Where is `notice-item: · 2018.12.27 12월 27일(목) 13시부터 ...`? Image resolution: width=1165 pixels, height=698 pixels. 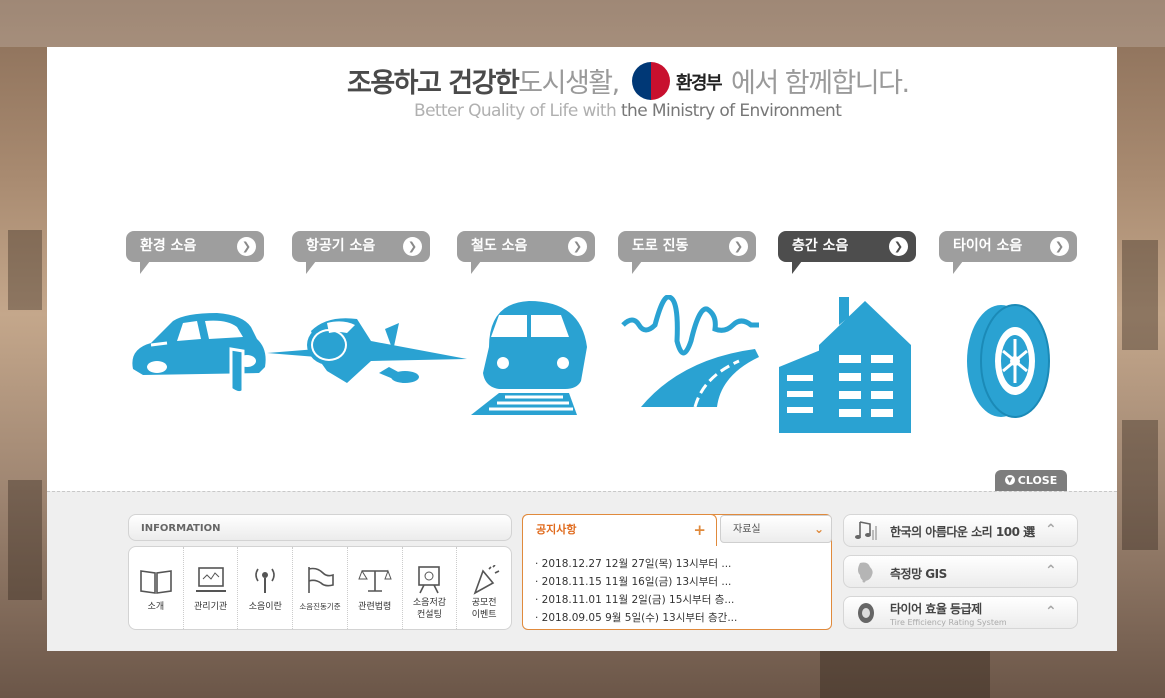 notice-item: · 2018.12.27 12월 27일(목) 13시부터 ... is located at coordinates (636, 564).